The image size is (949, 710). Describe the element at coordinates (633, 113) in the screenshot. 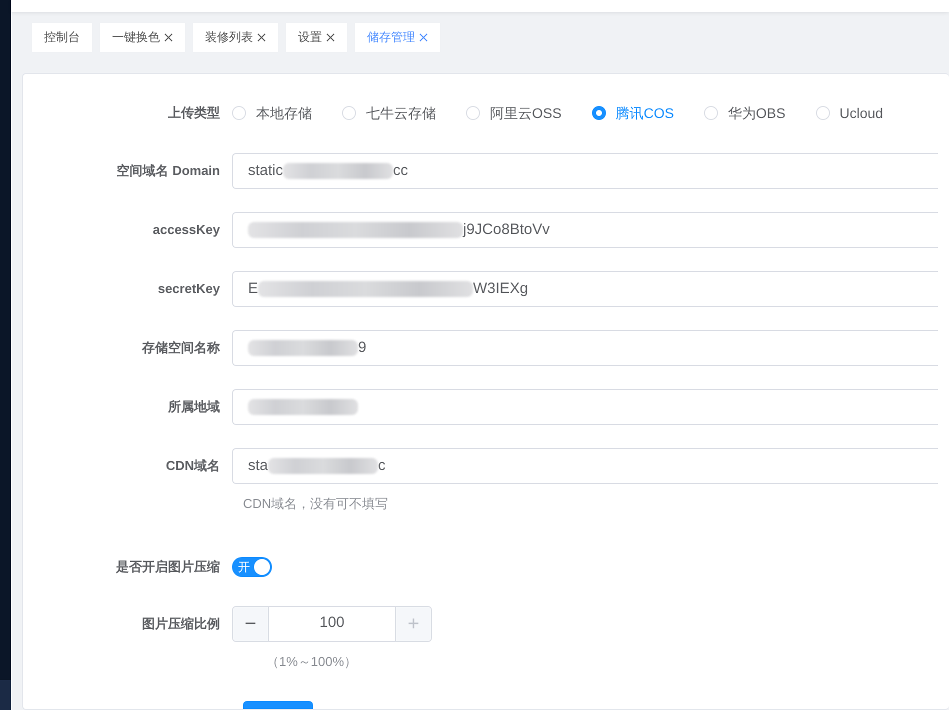

I see `radio-option: 腾讯COS` at that location.